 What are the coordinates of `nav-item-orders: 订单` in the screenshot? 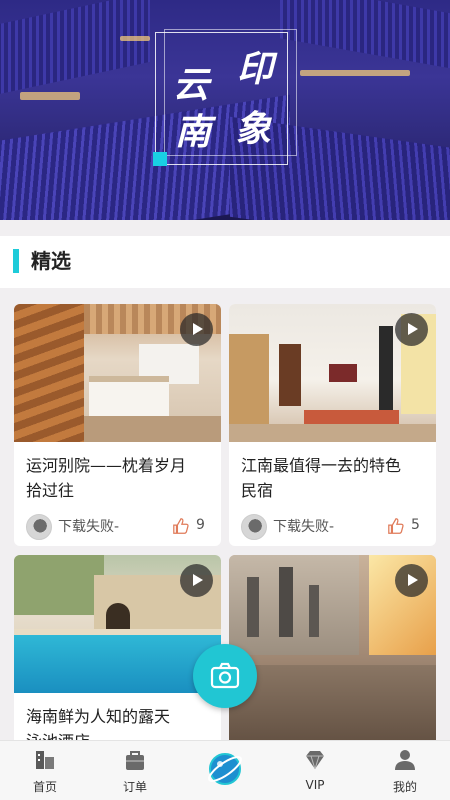 It's located at (135, 770).